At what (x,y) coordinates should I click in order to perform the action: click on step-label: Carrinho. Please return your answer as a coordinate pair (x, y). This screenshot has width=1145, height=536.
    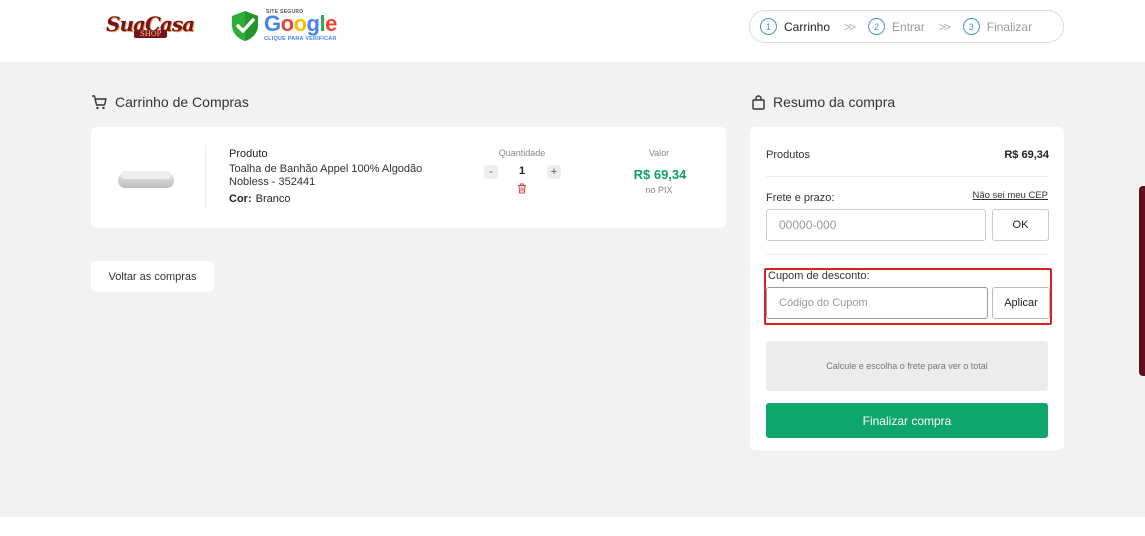
    Looking at the image, I should click on (807, 26).